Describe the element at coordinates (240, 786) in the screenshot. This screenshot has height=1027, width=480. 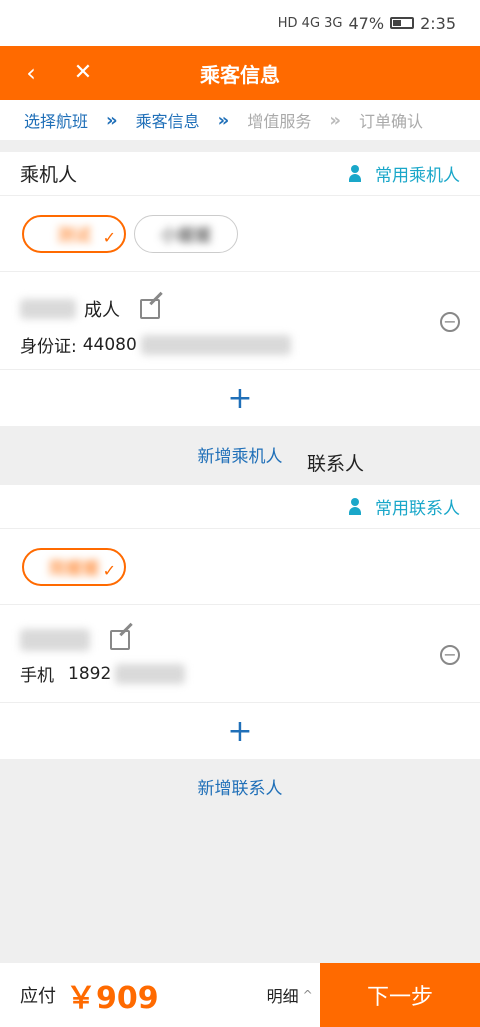
I see `add-contact-label: 新增联系人` at that location.